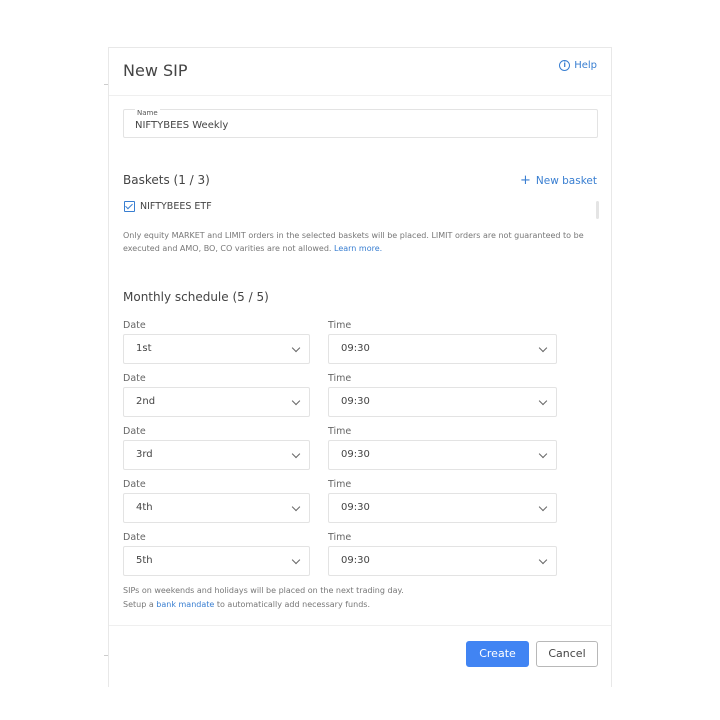 The height and width of the screenshot is (720, 720). I want to click on modal-header: New SIP i Help, so click(360, 72).